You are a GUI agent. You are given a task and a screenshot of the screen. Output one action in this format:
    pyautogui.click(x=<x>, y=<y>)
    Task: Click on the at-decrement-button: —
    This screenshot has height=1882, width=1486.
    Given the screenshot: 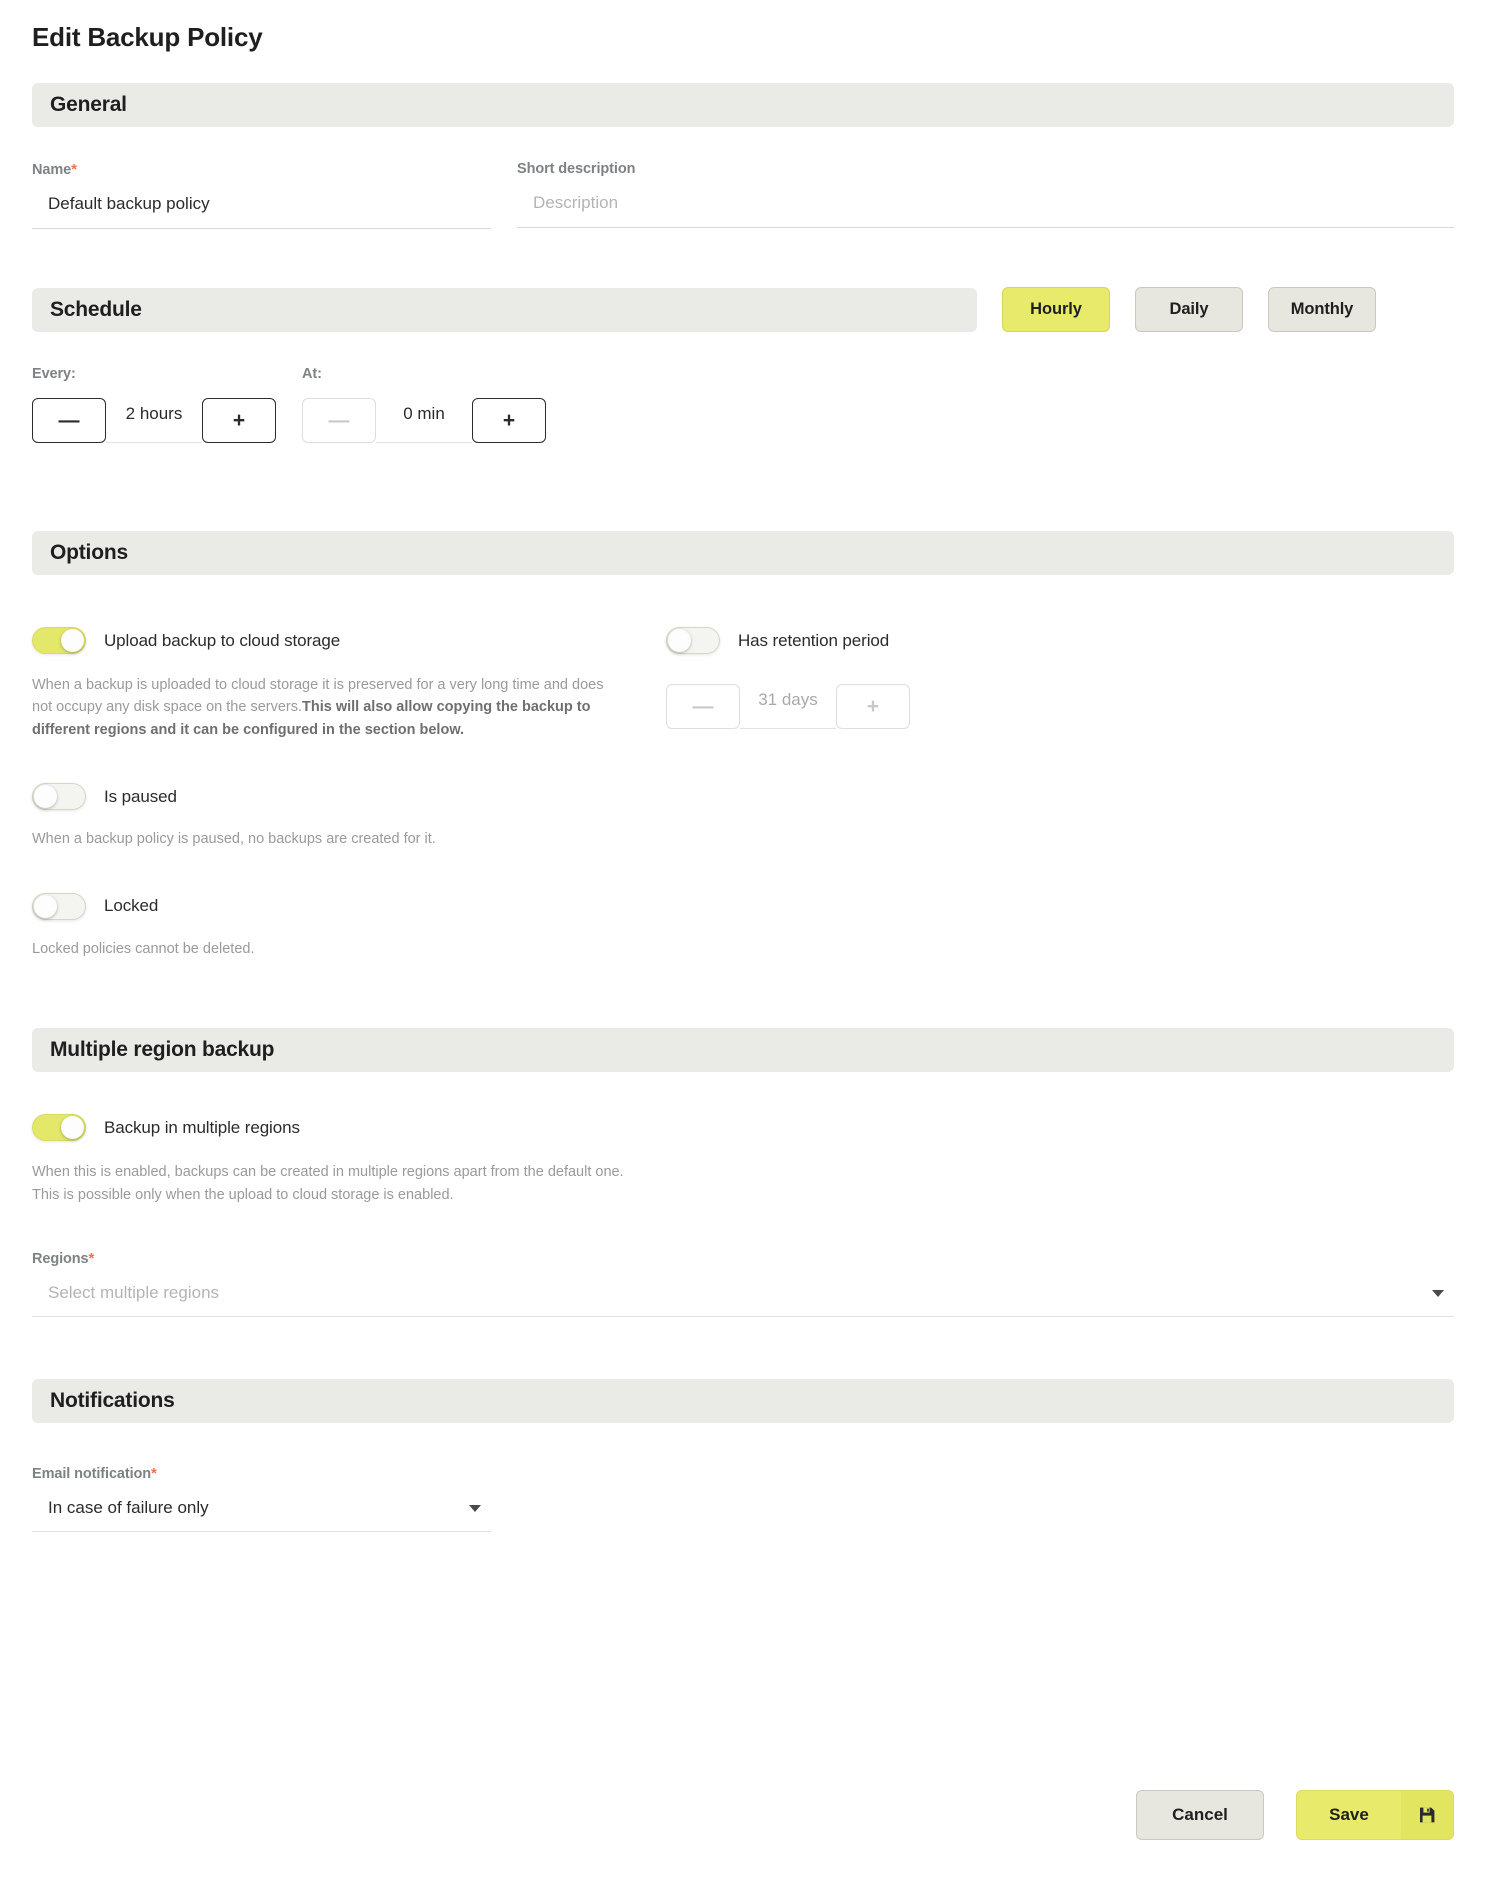 What is the action you would take?
    pyautogui.click(x=339, y=420)
    